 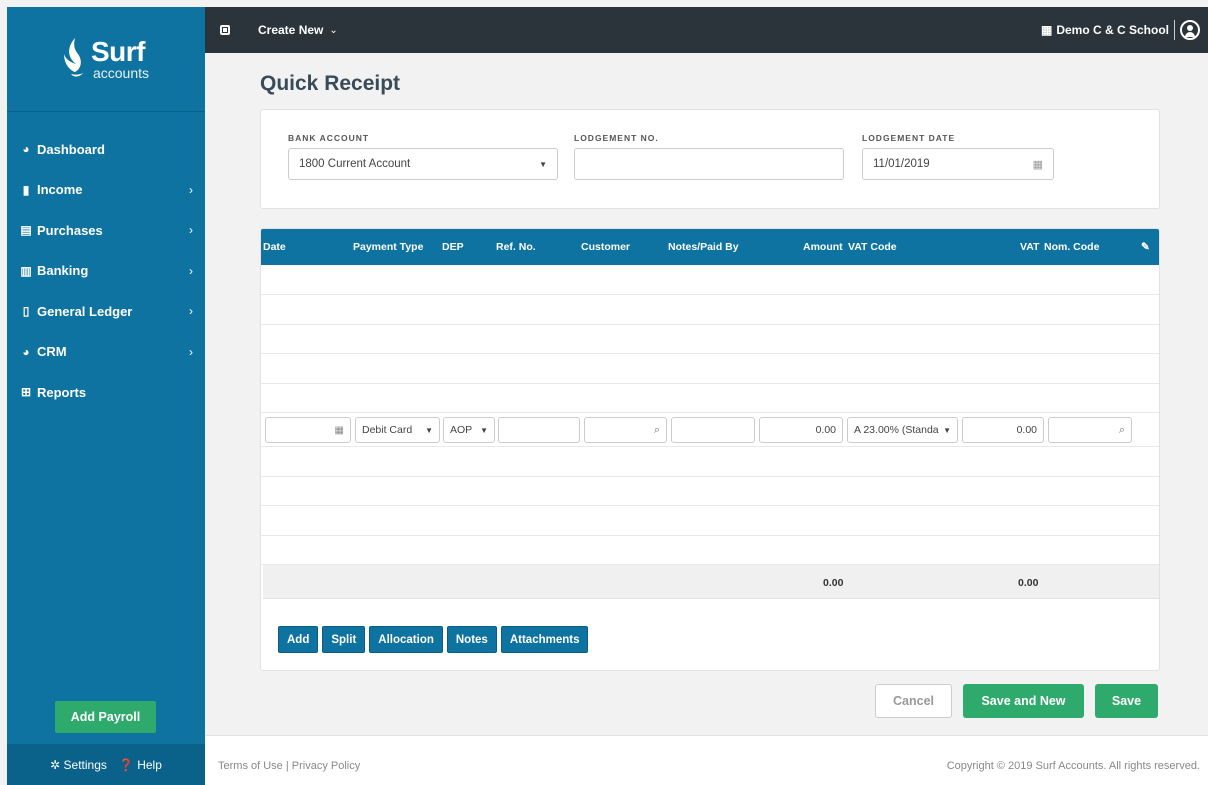 I want to click on user-avatar-icon, so click(x=1190, y=30).